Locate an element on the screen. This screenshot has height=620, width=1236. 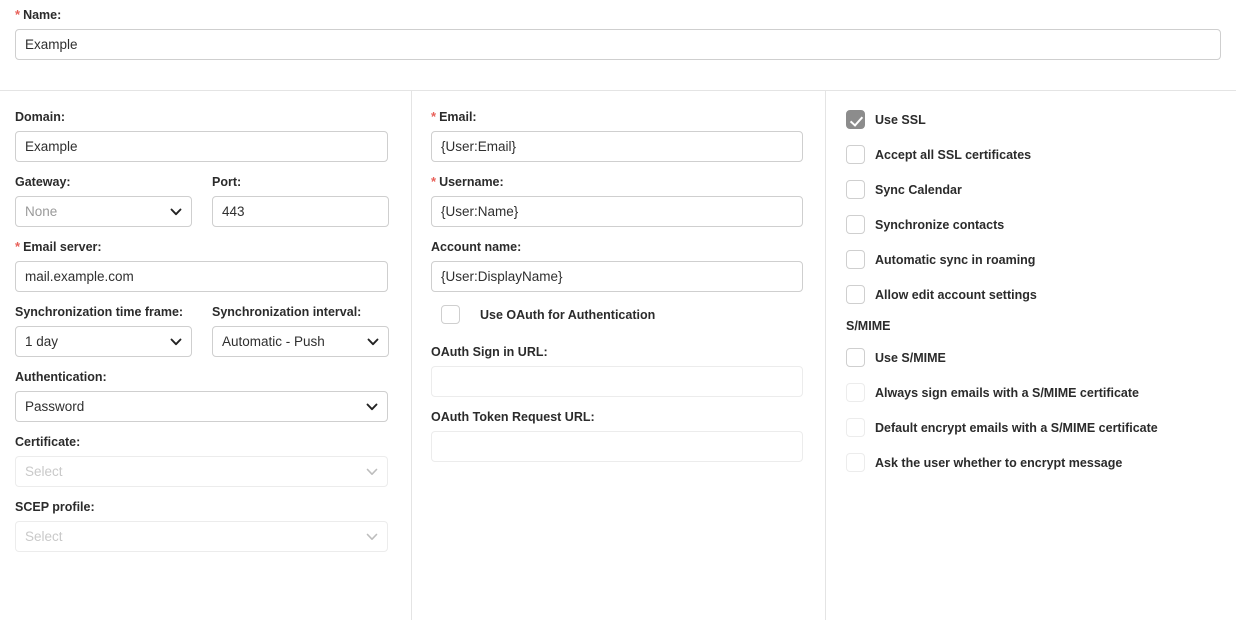
domain-field-group: Domain: is located at coordinates (201, 135).